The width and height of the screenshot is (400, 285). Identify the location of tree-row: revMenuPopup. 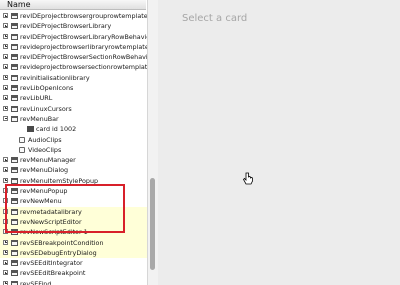
(73, 191).